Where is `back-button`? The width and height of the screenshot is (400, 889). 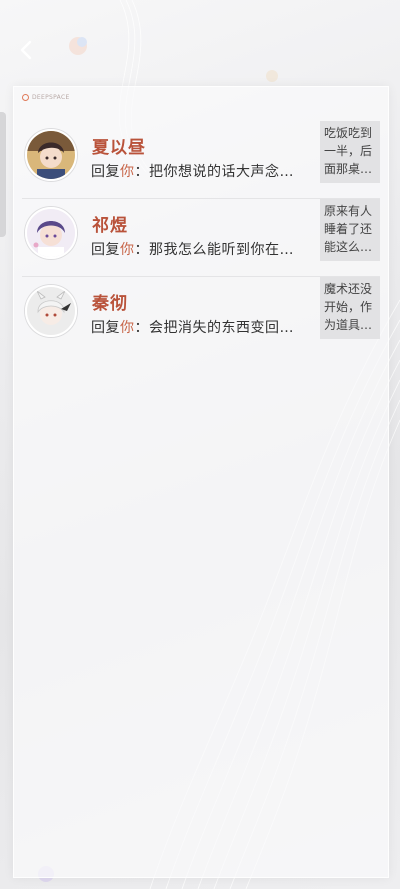 back-button is located at coordinates (26, 52).